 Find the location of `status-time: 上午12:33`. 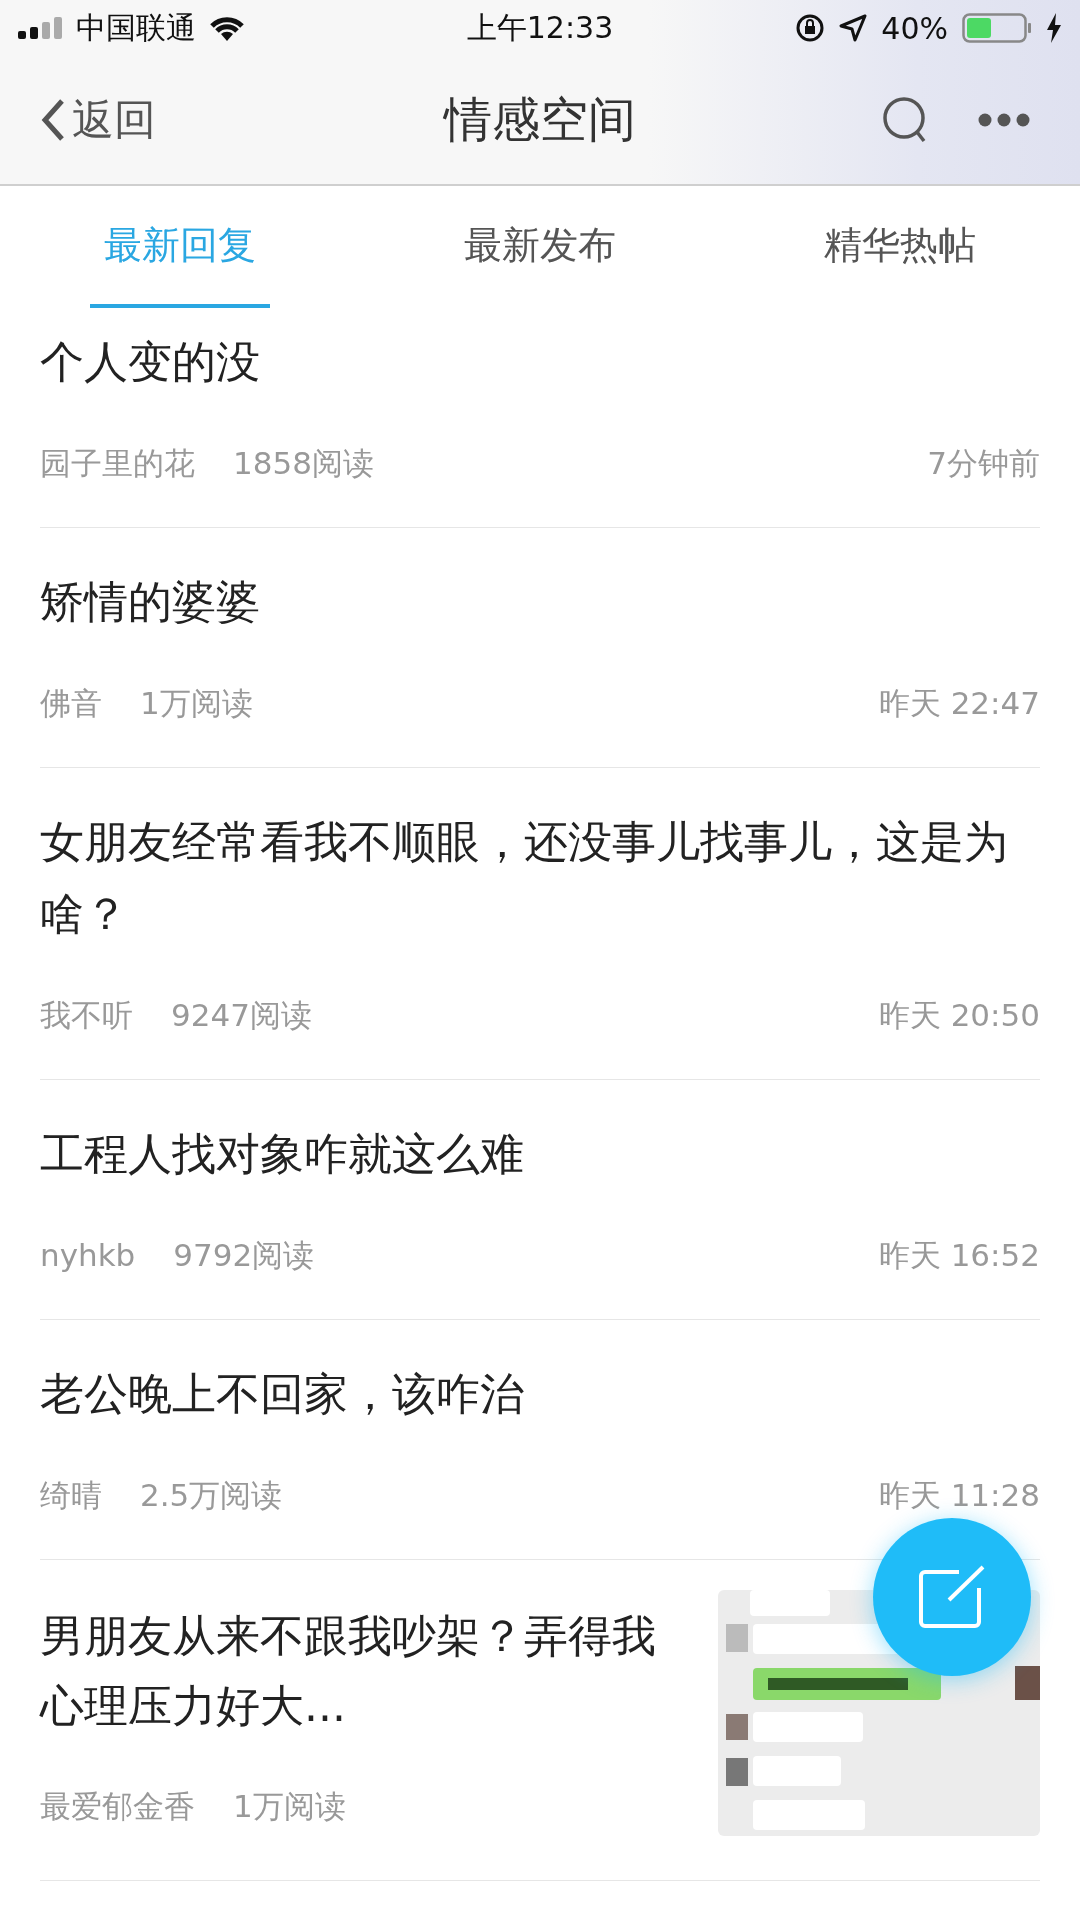

status-time: 上午12:33 is located at coordinates (540, 27).